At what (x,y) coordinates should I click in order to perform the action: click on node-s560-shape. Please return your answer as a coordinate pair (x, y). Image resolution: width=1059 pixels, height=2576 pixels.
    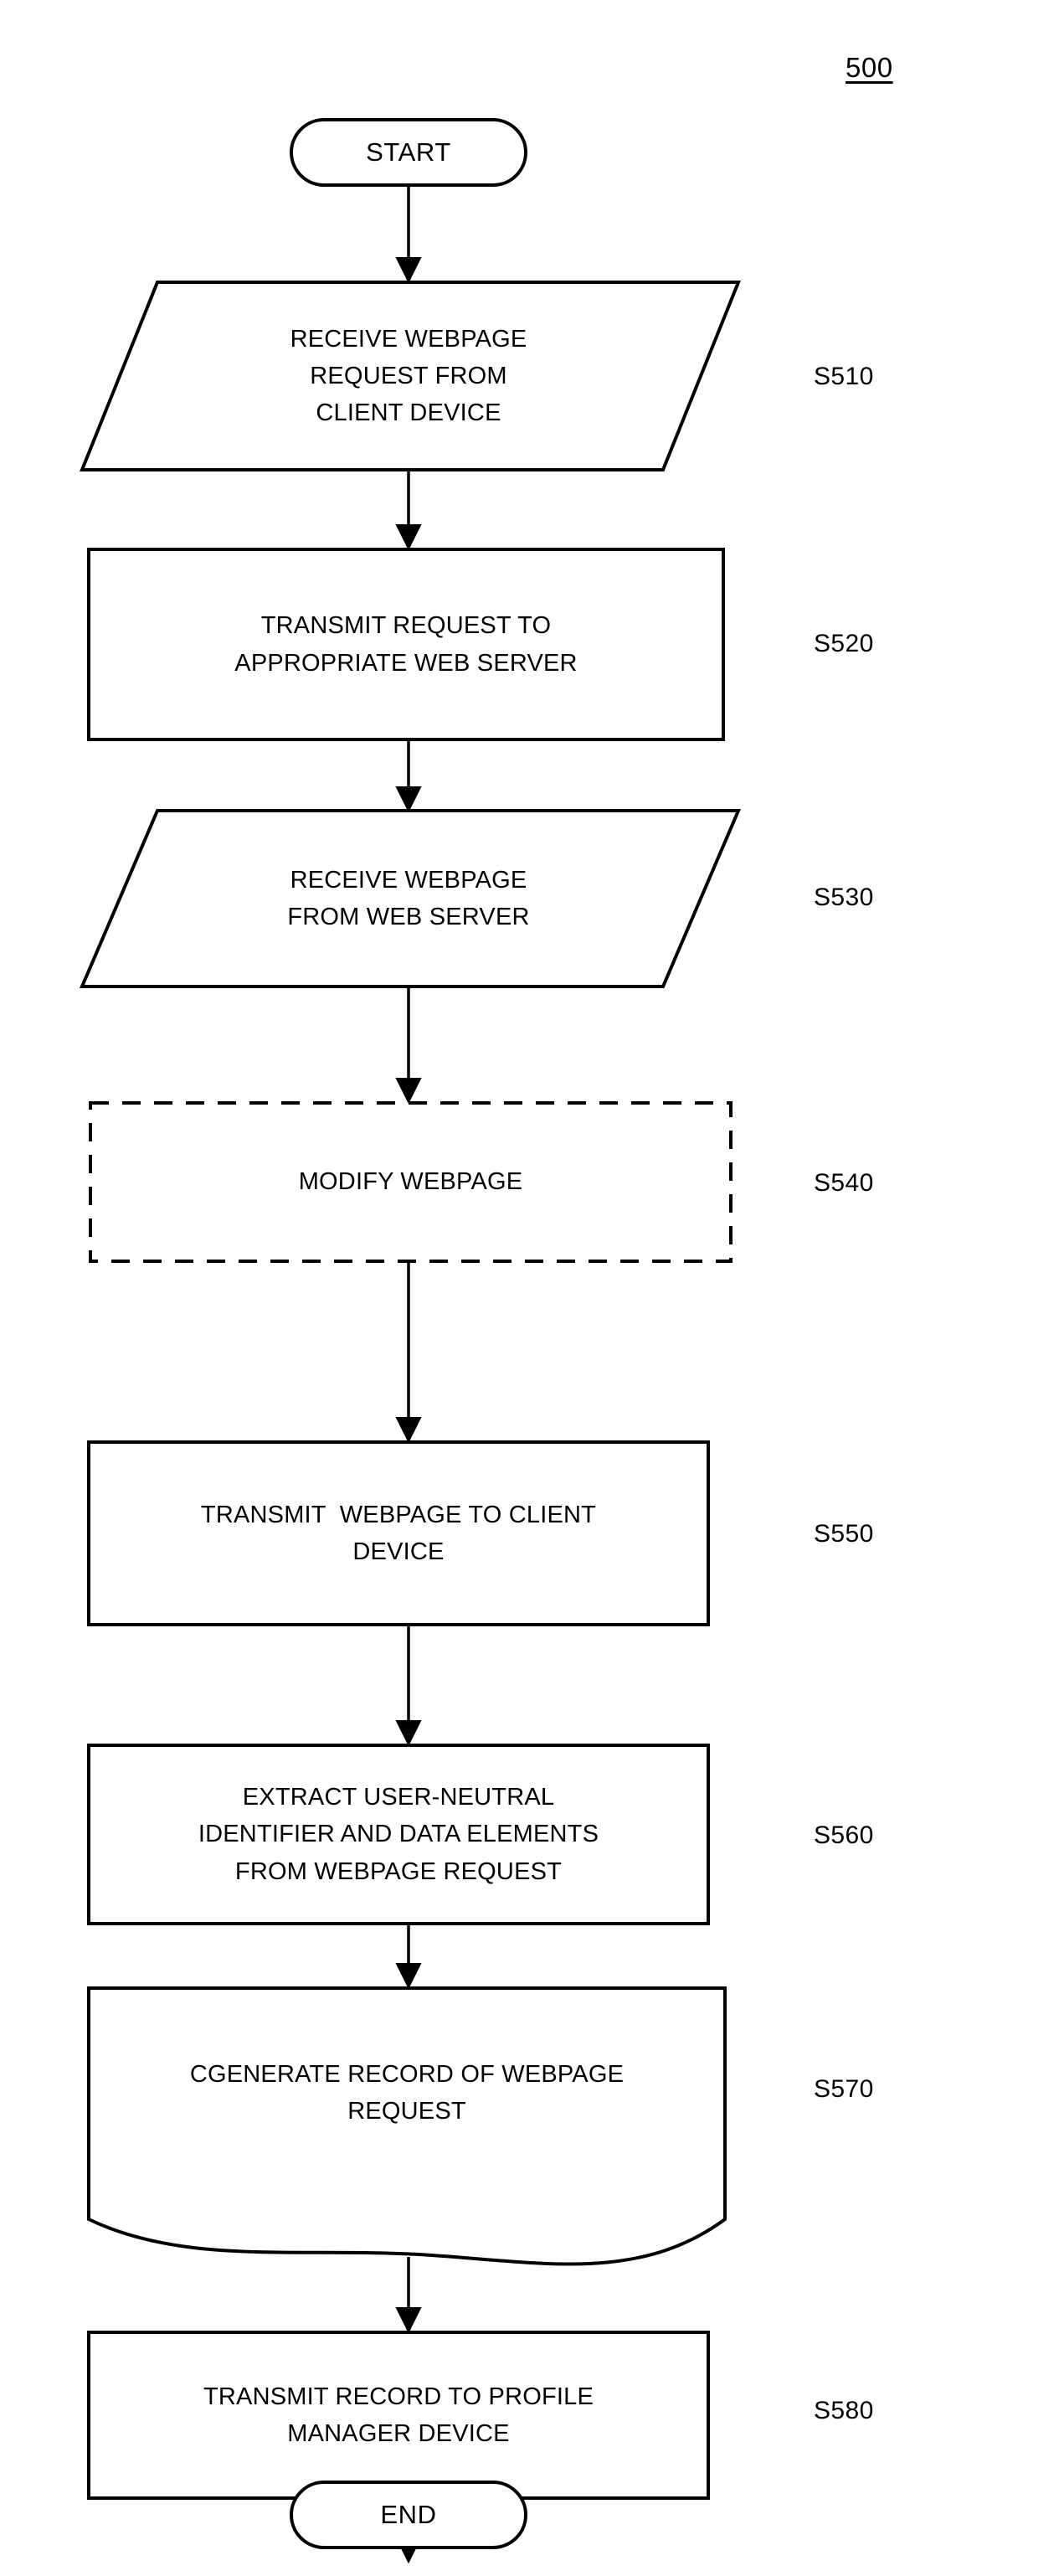
    Looking at the image, I should click on (398, 1834).